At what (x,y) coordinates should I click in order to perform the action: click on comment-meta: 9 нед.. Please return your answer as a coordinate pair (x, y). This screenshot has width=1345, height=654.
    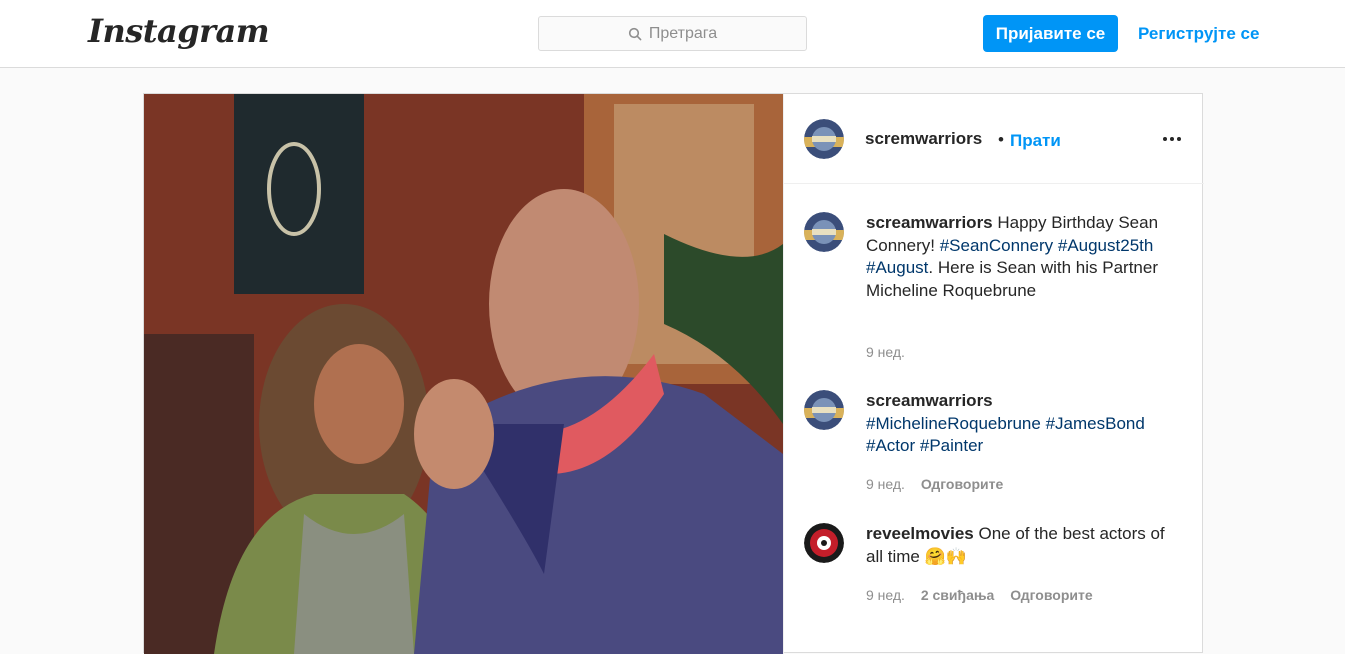
    Looking at the image, I should click on (891, 352).